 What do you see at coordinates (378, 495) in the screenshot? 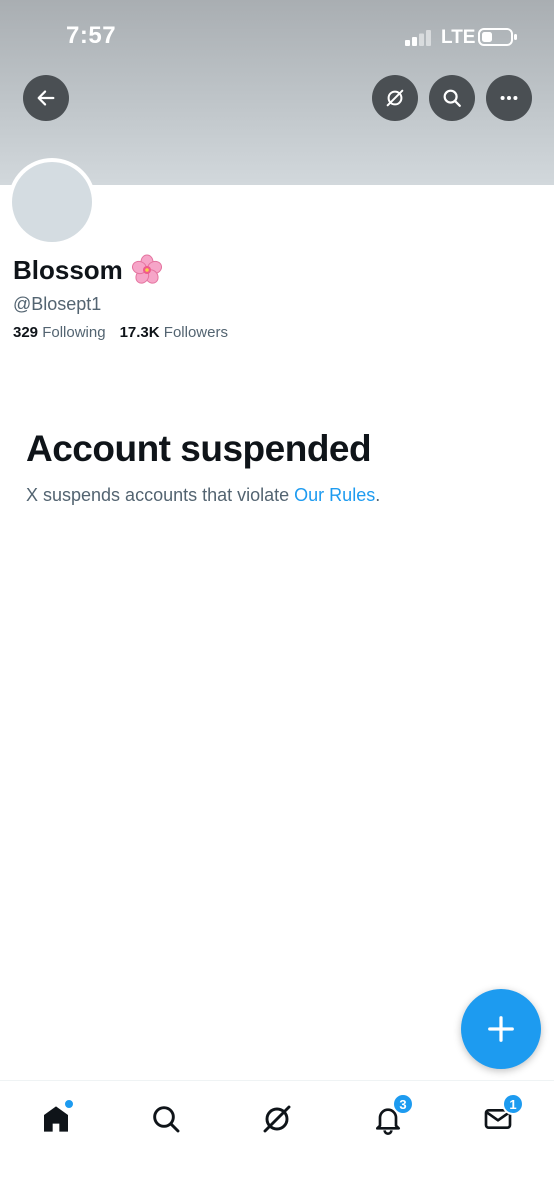
I see `suspension-message-end: .` at bounding box center [378, 495].